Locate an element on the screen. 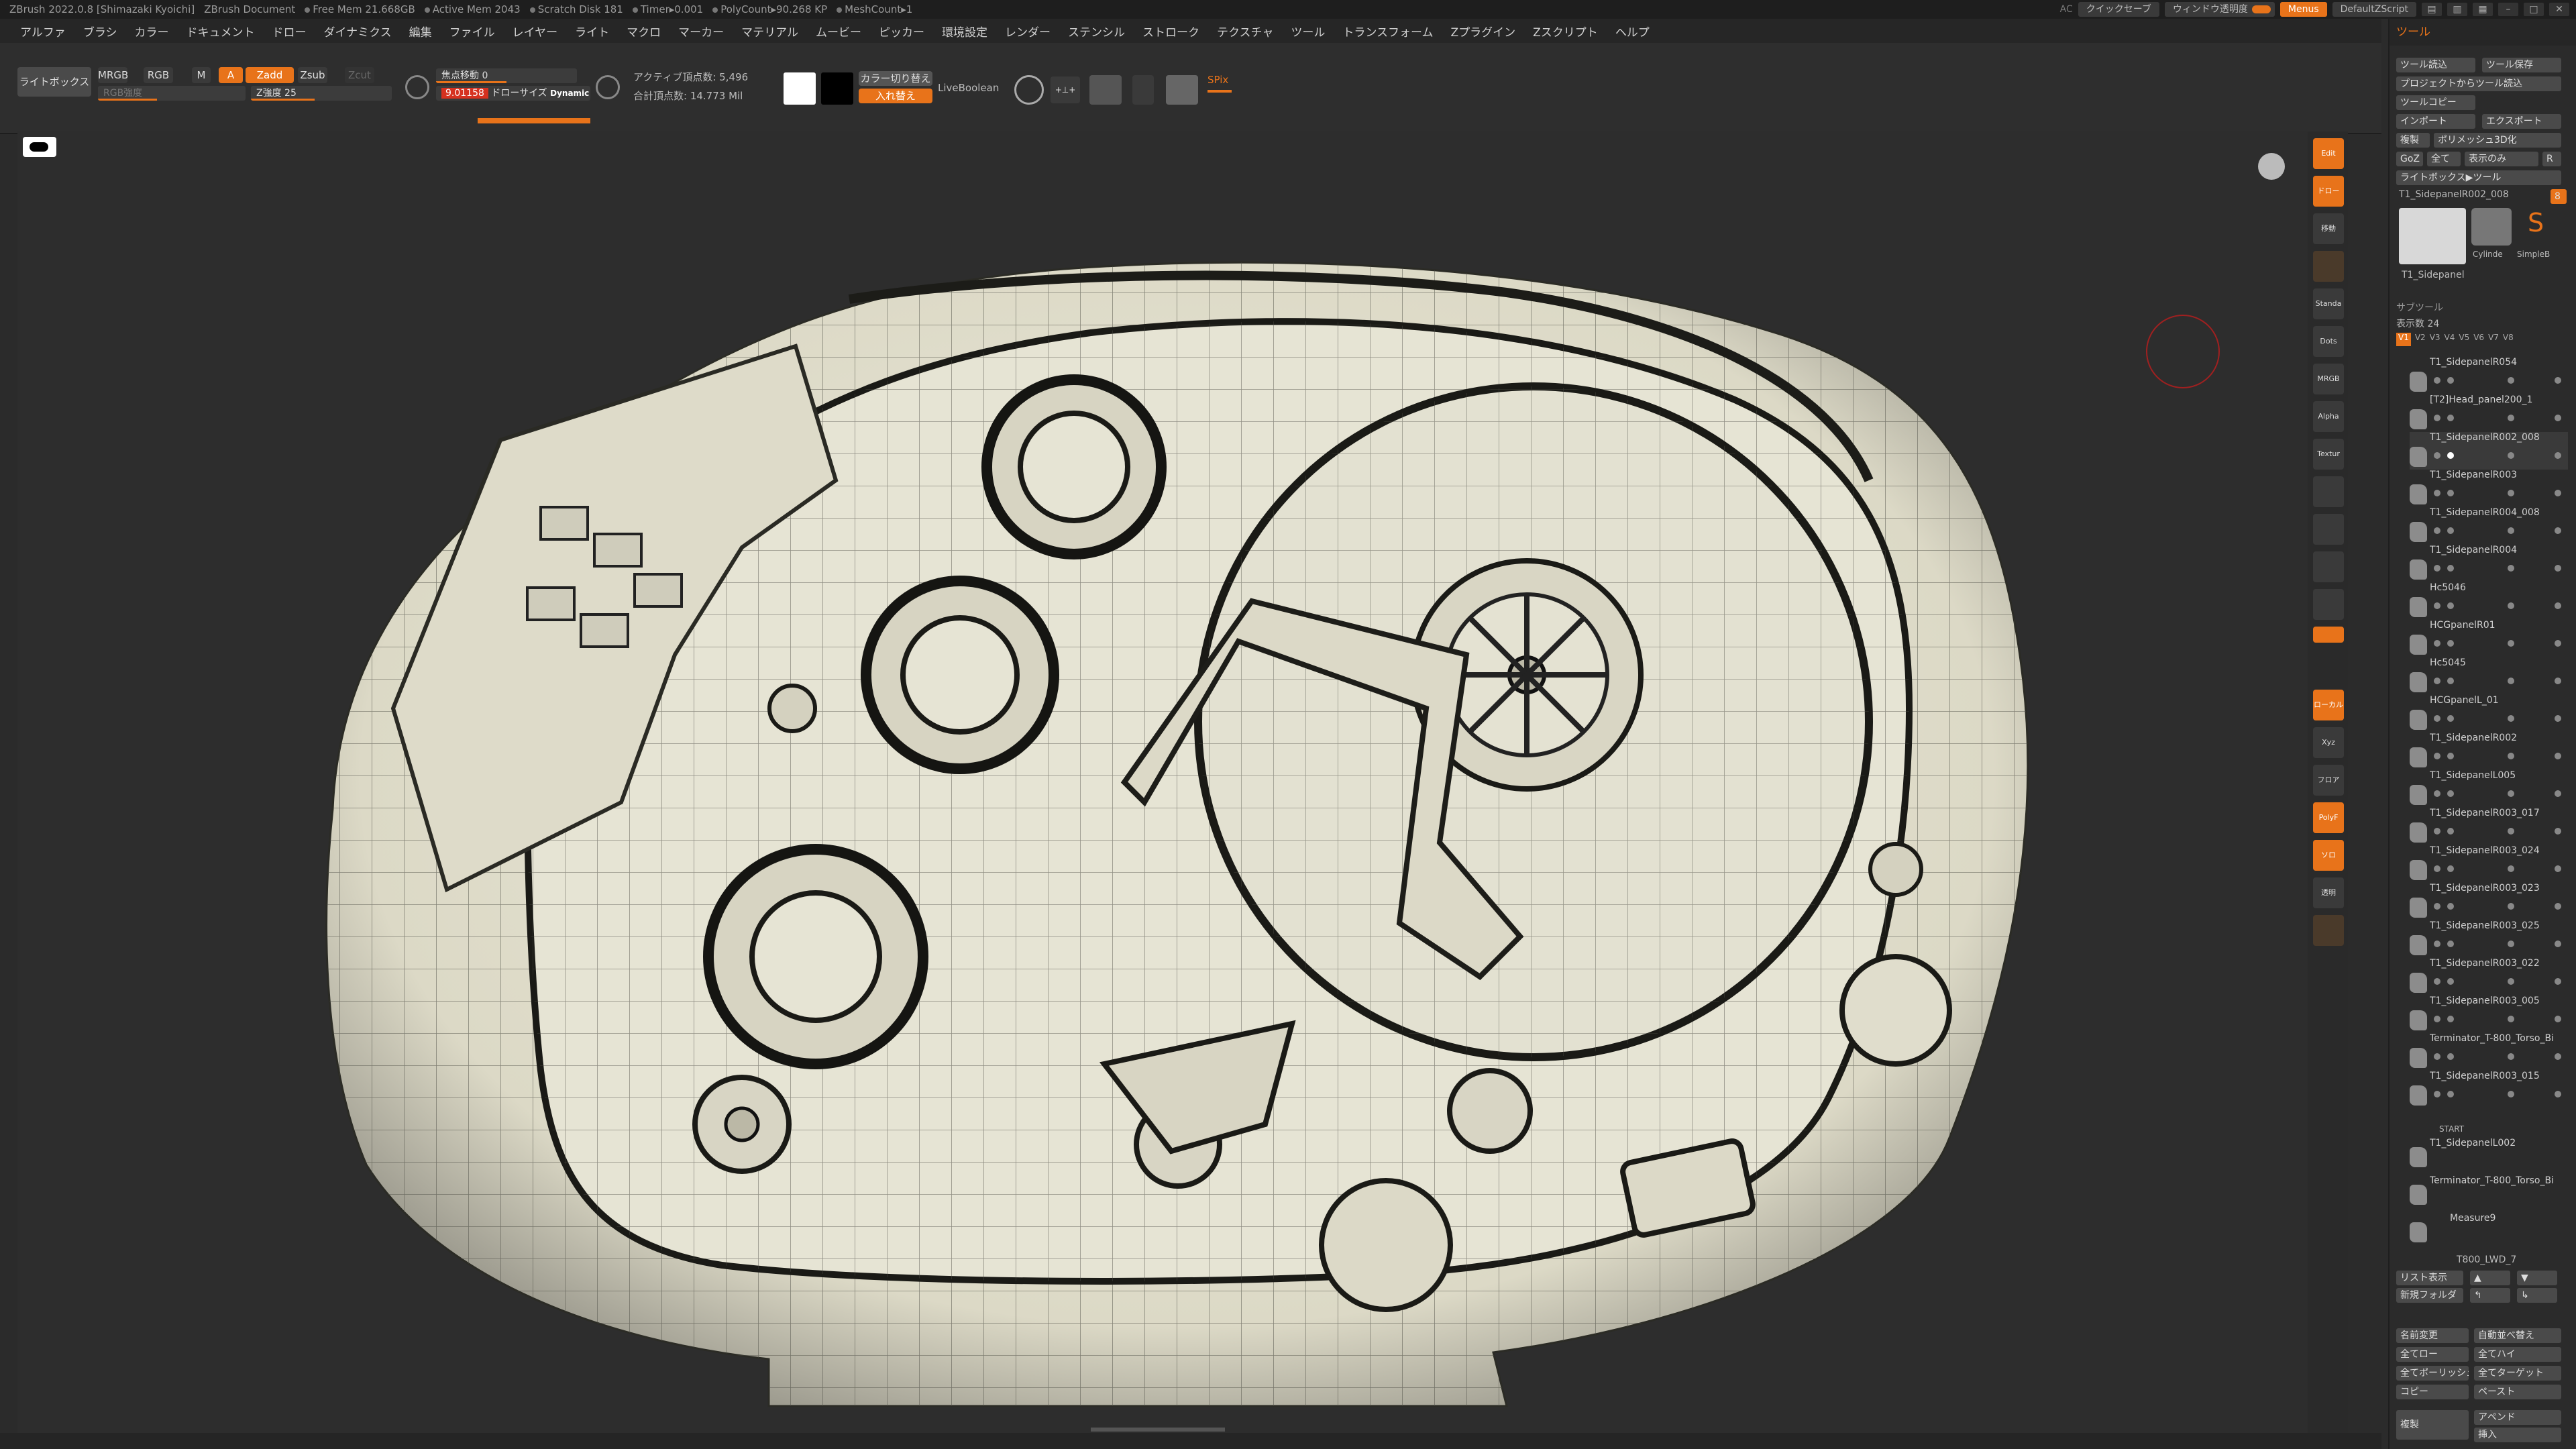 Image resolution: width=2576 pixels, height=1449 pixels. actual-button is located at coordinates (2328, 566).